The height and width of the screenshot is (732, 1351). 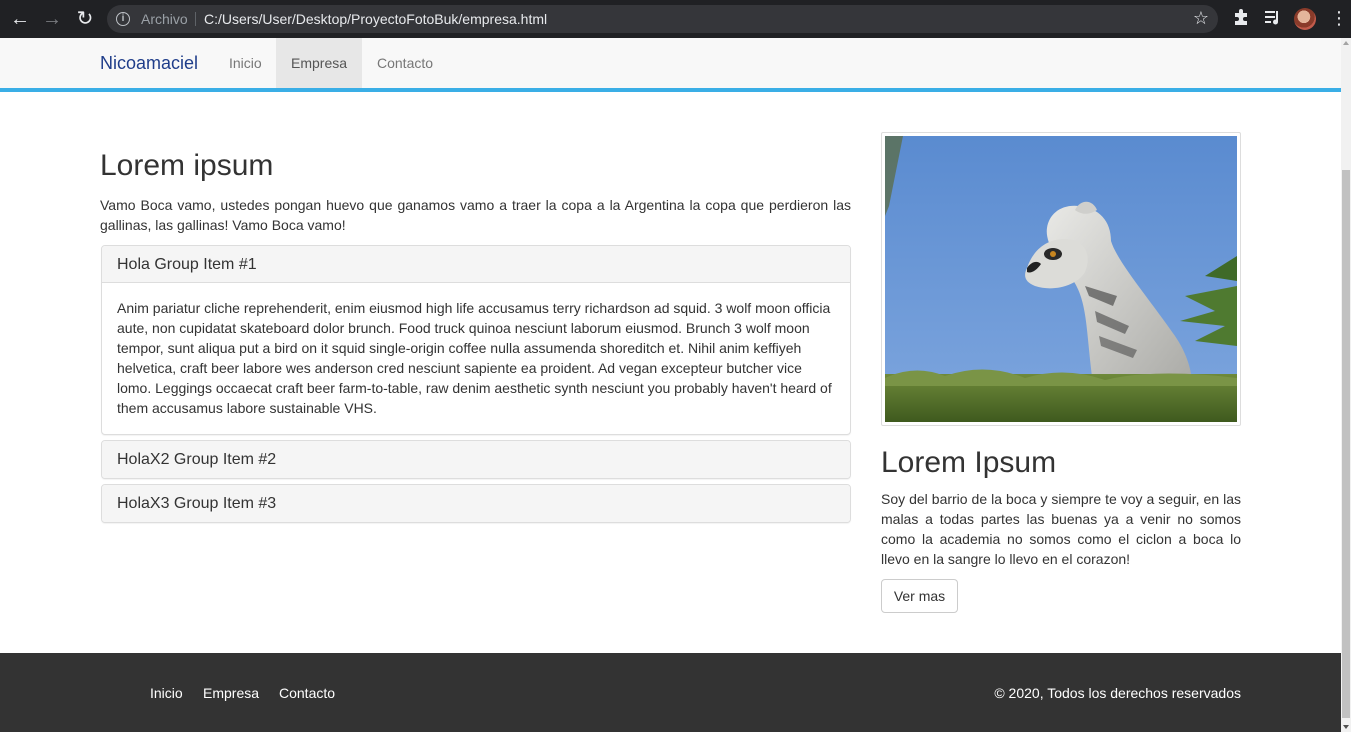 I want to click on footer-link-inicio: Inicio, so click(x=166, y=693).